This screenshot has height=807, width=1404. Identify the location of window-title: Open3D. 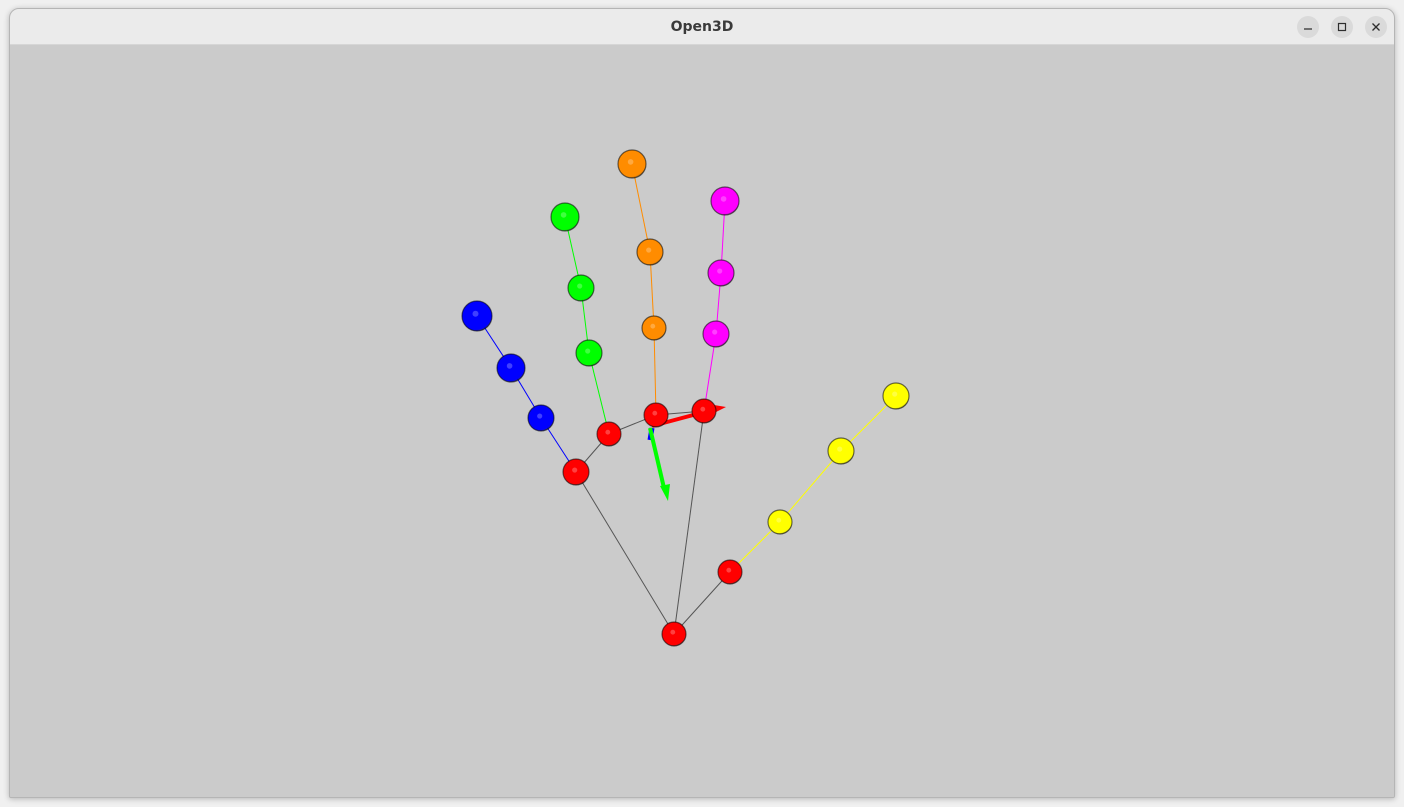
(702, 27).